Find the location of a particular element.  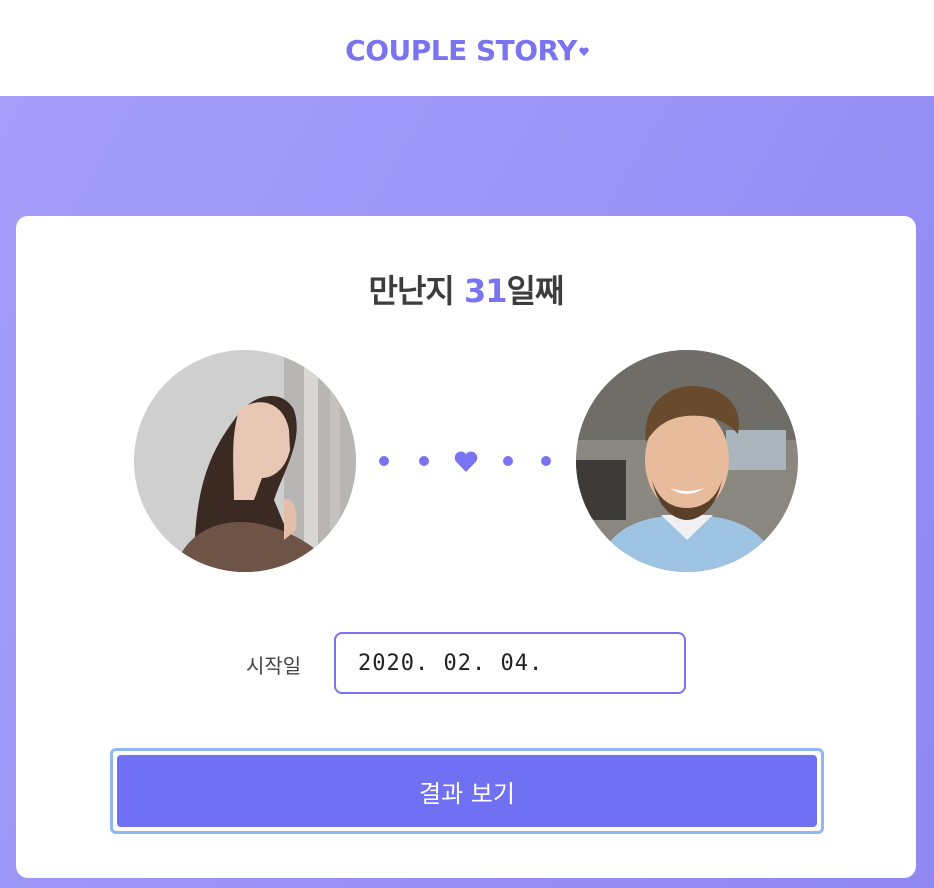

partner-left-avatar is located at coordinates (245, 461).